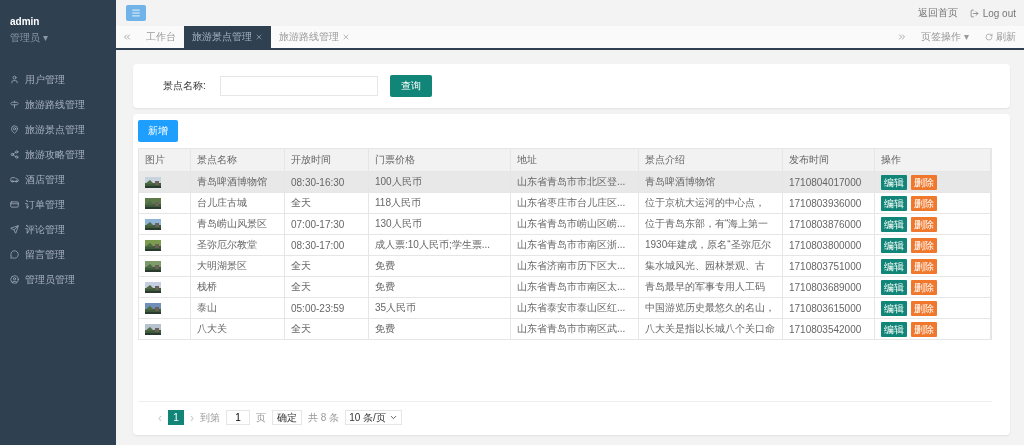  Describe the element at coordinates (1000, 37) in the screenshot. I see `refresh-button: 刷新` at that location.